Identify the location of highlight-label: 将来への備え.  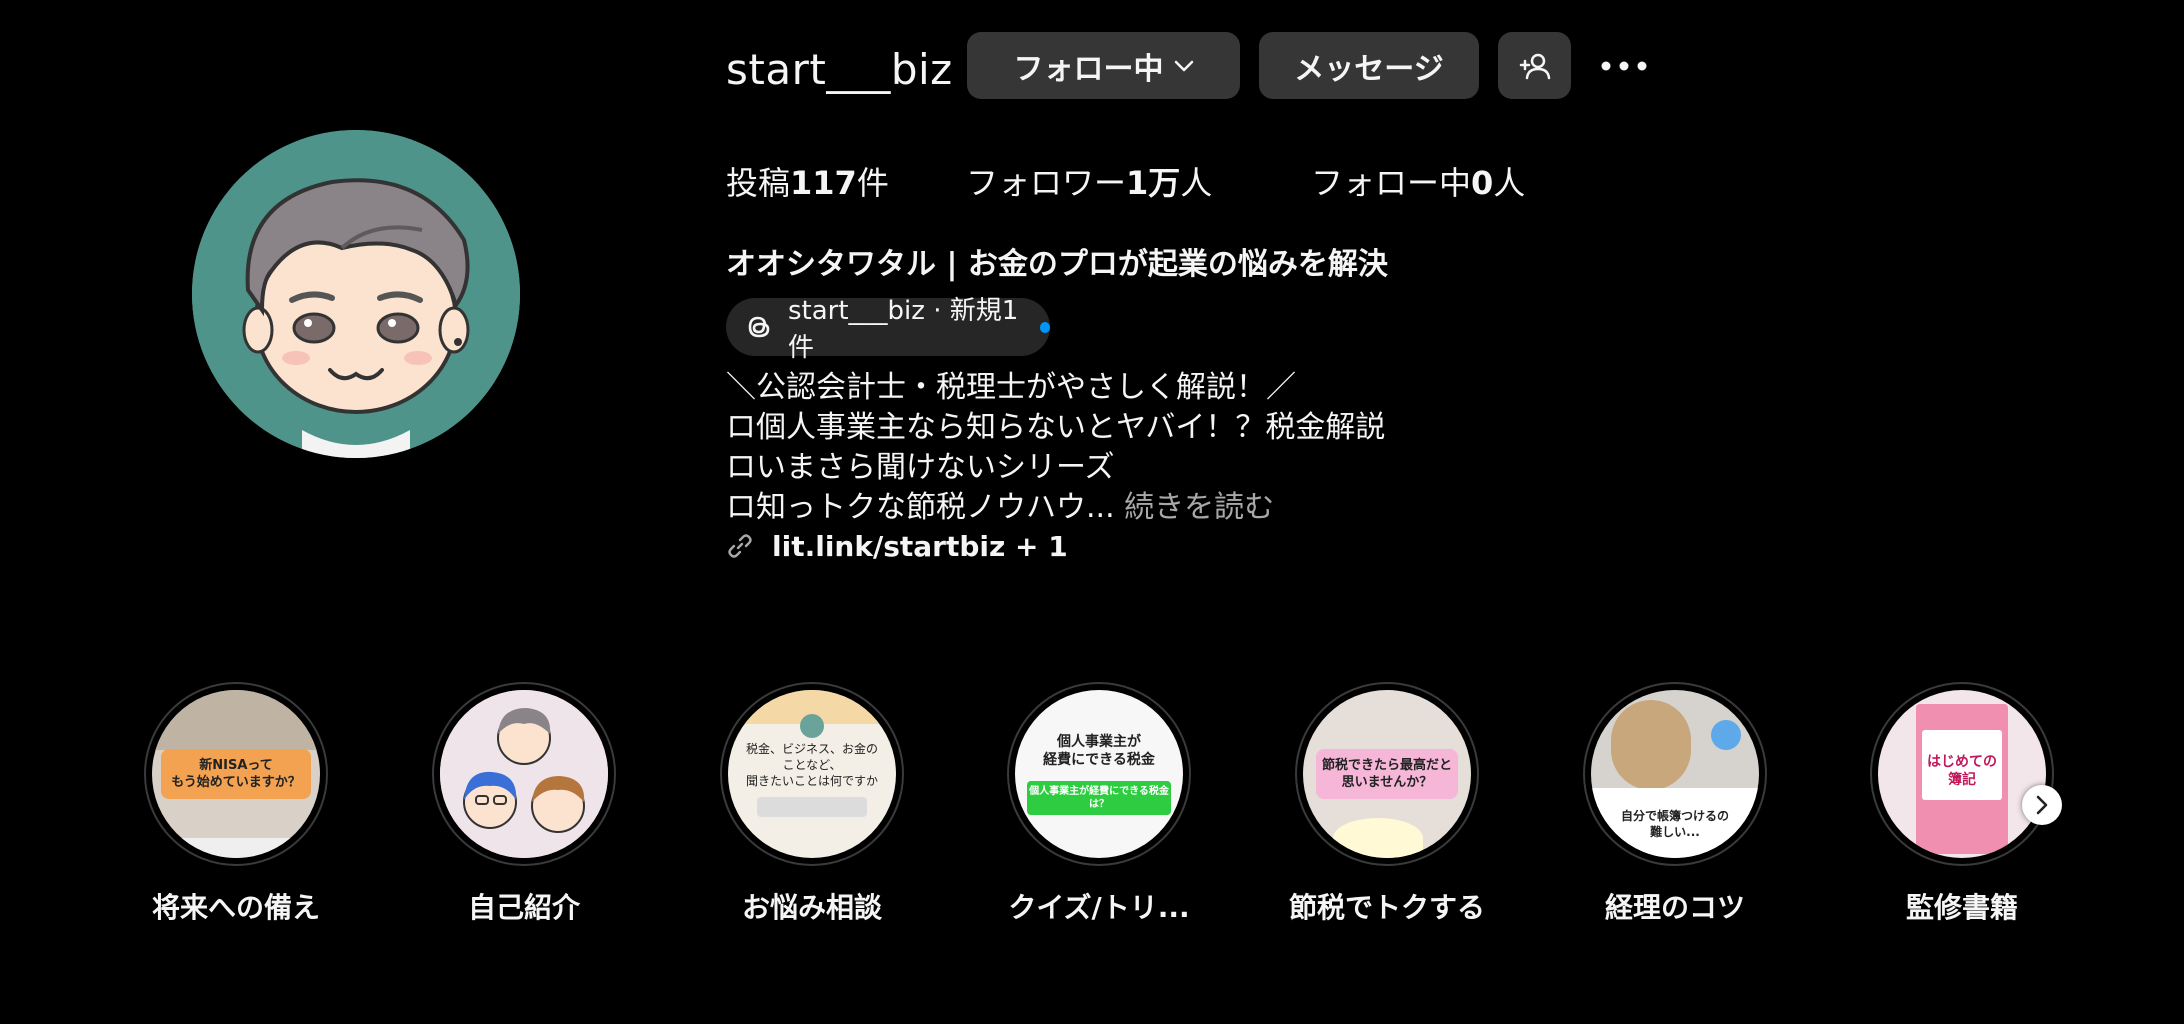
(235, 907).